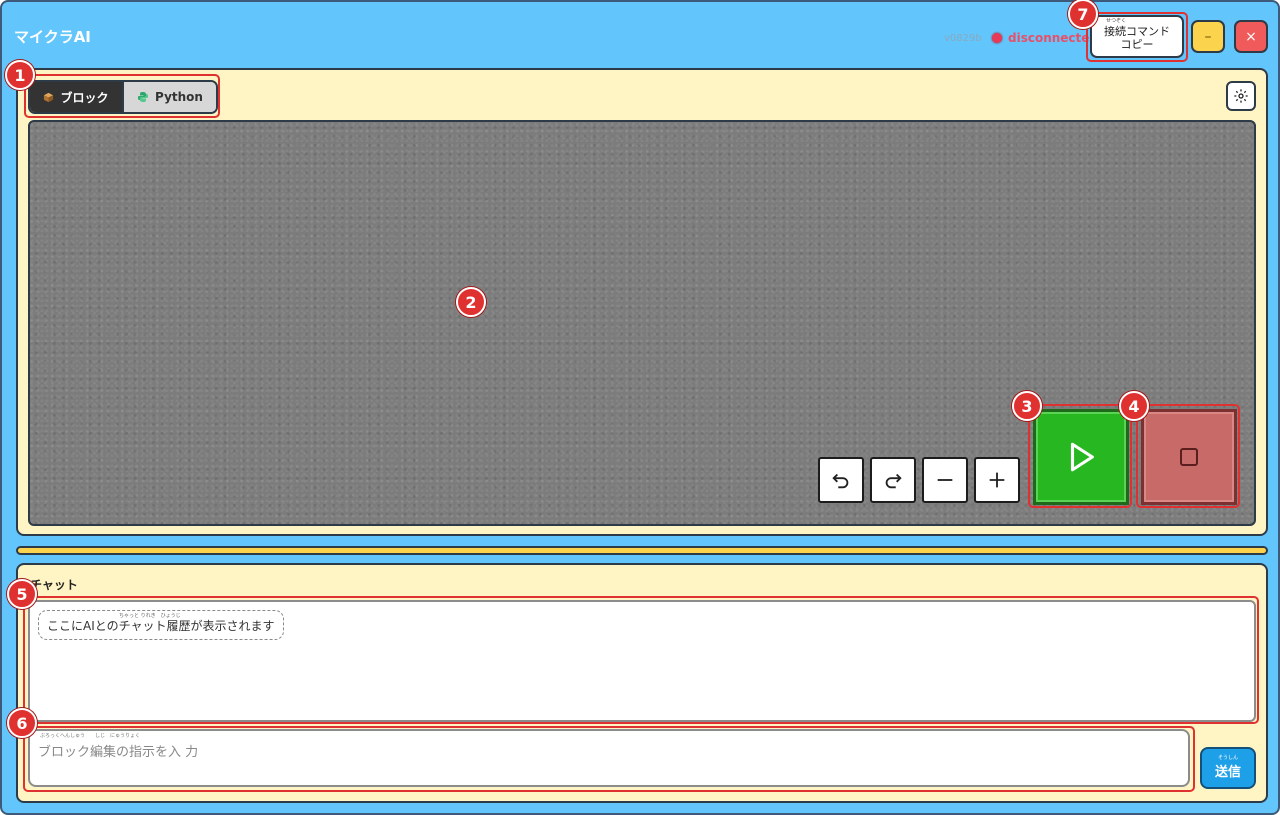 This screenshot has width=1280, height=815. Describe the element at coordinates (1208, 36) in the screenshot. I see `minimize-button: –` at that location.